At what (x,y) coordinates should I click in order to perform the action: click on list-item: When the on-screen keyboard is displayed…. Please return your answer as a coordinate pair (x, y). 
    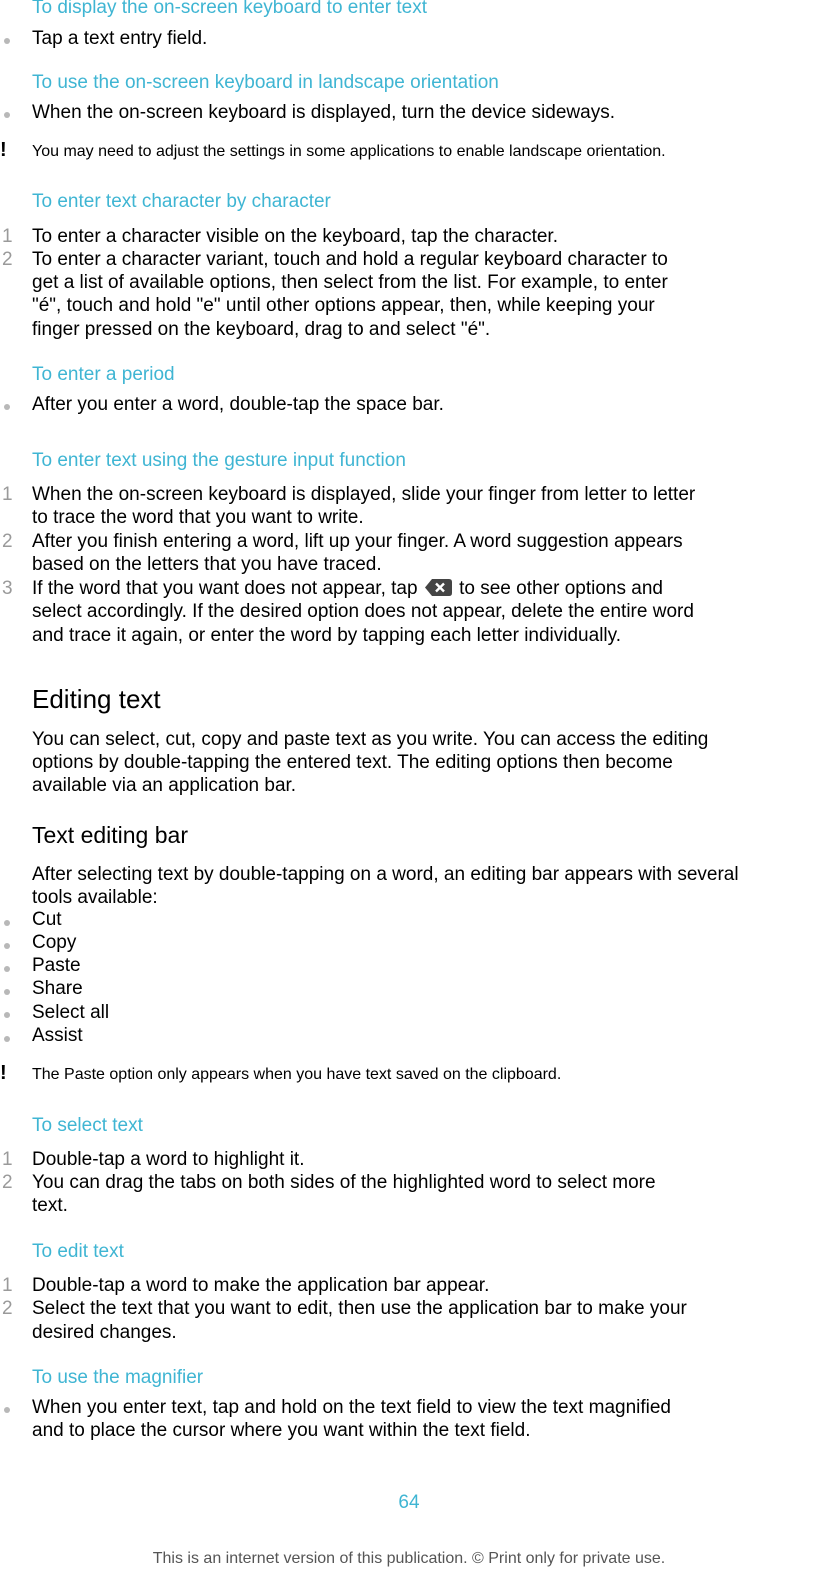
    Looking at the image, I should click on (323, 112).